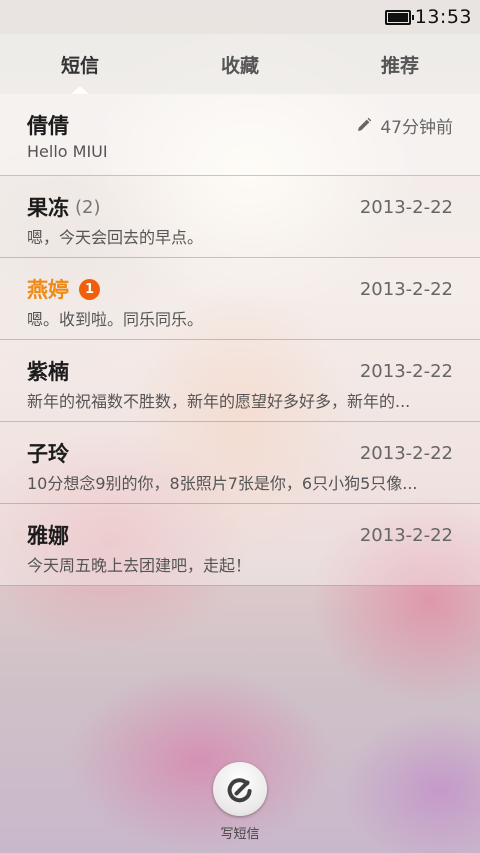 This screenshot has height=853, width=480. Describe the element at coordinates (48, 454) in the screenshot. I see `contact-name: 子玲` at that location.